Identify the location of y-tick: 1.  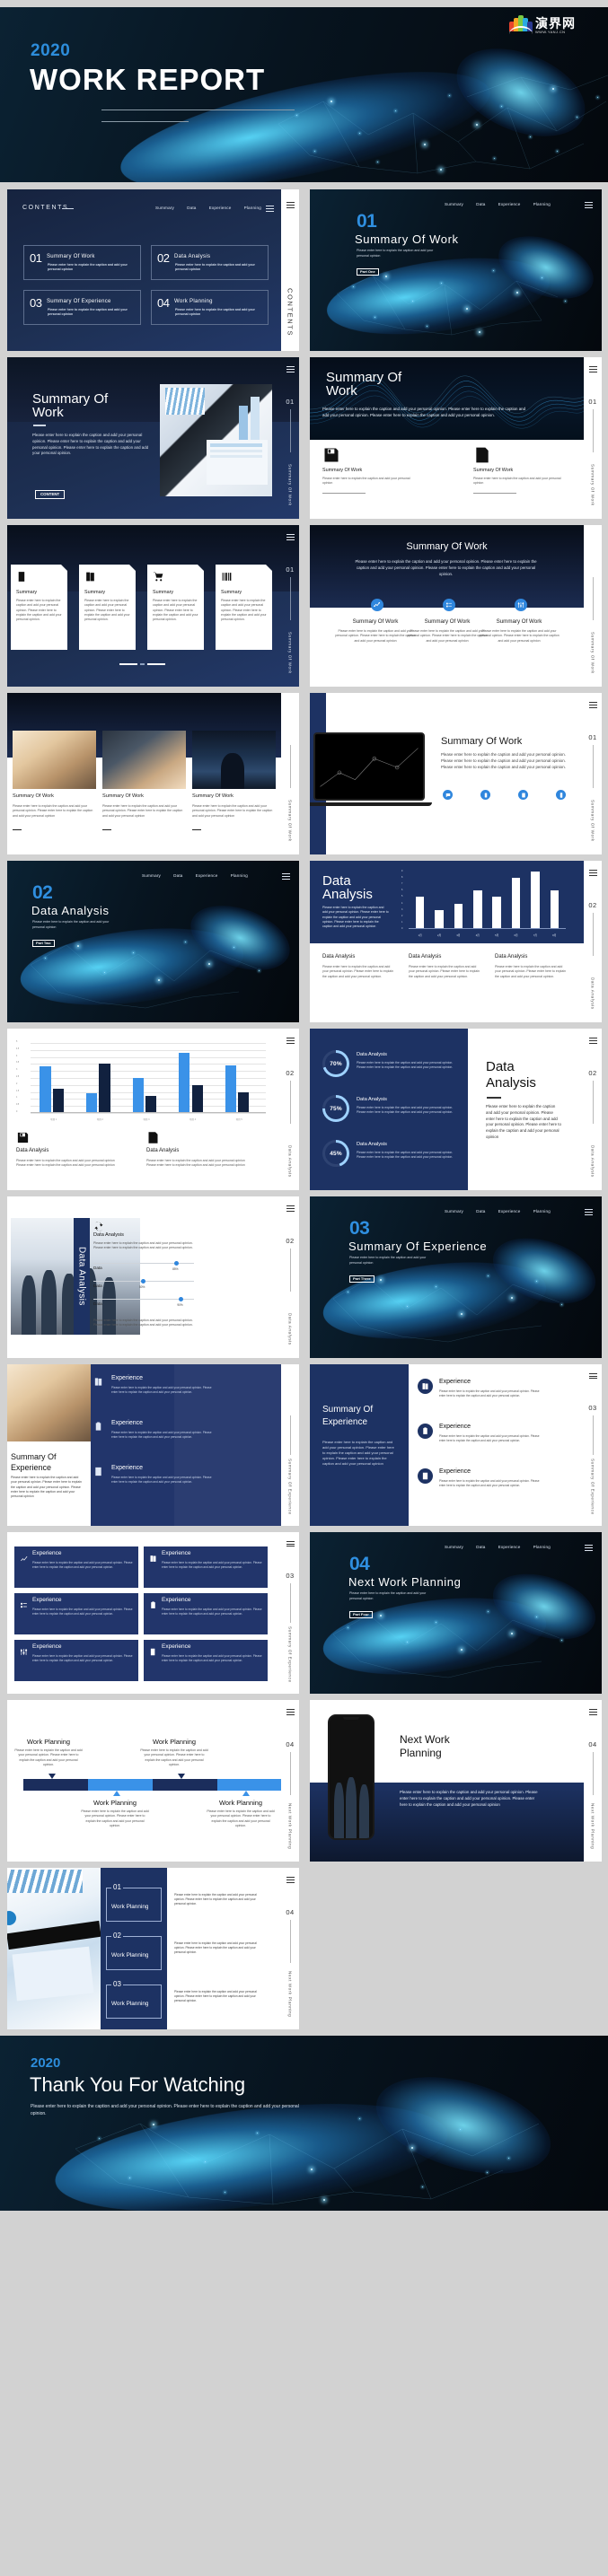
(402, 922).